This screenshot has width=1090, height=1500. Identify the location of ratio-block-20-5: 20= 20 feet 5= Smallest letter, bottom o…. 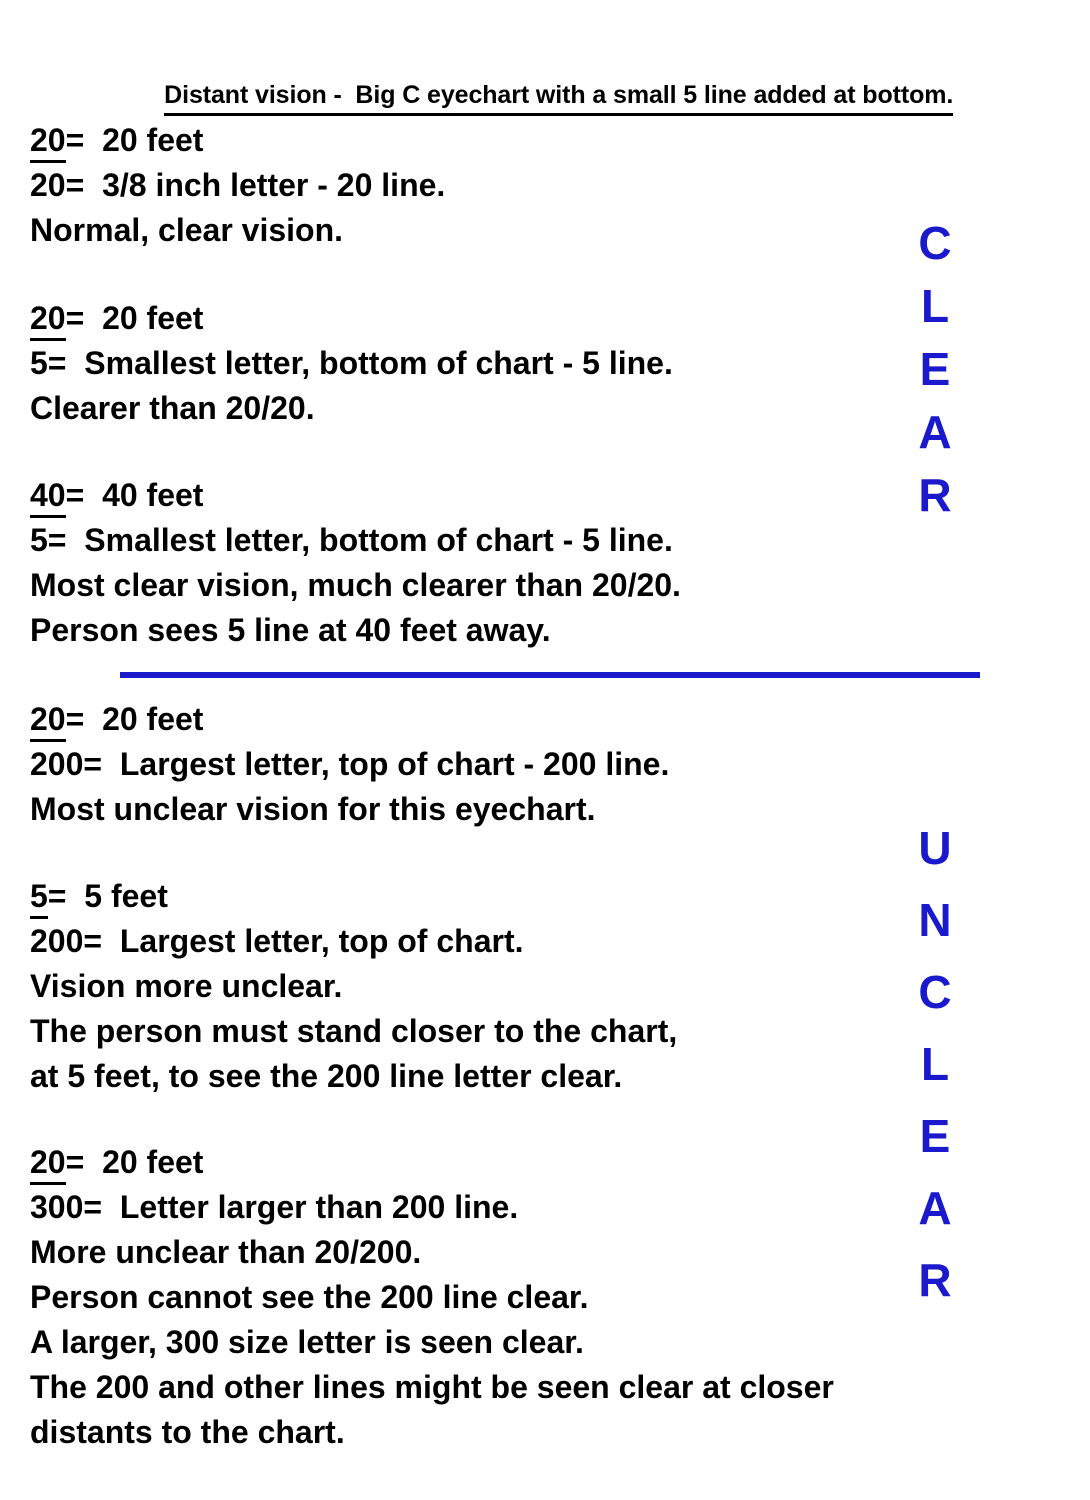
(460, 363).